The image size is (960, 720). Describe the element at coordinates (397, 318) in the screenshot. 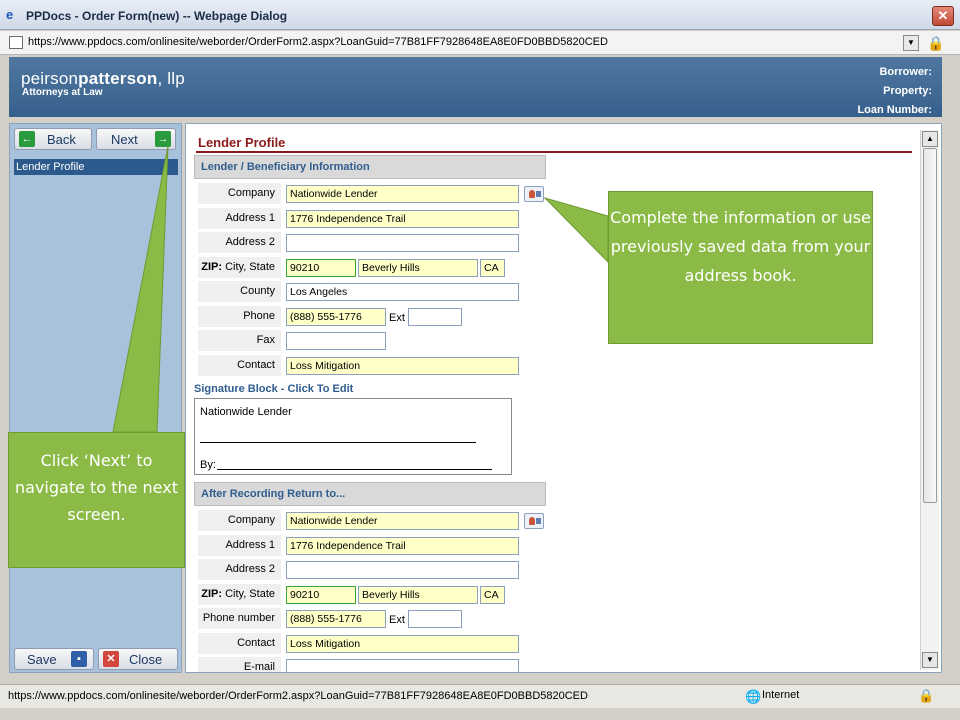

I see `ext-label: Ext` at that location.